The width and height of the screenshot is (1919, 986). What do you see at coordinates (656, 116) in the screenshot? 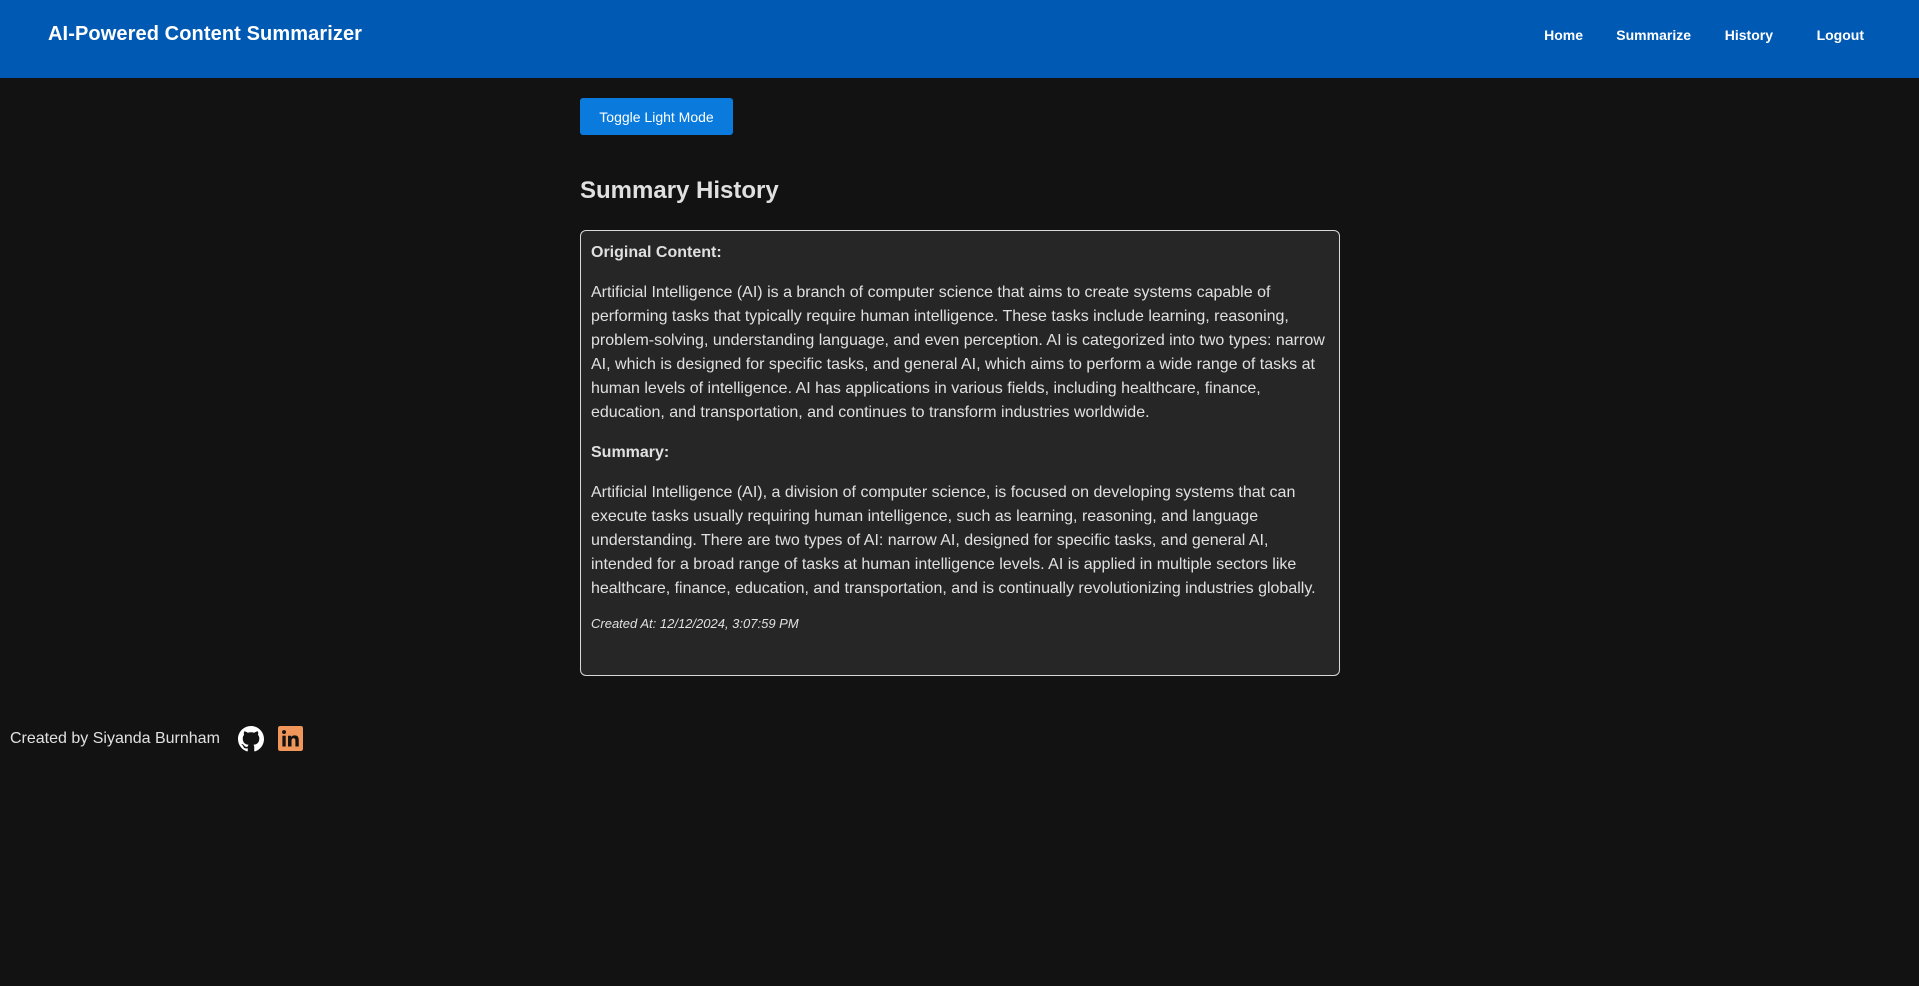
I see `toggle-light-mode-button: Toggle Light Mode` at bounding box center [656, 116].